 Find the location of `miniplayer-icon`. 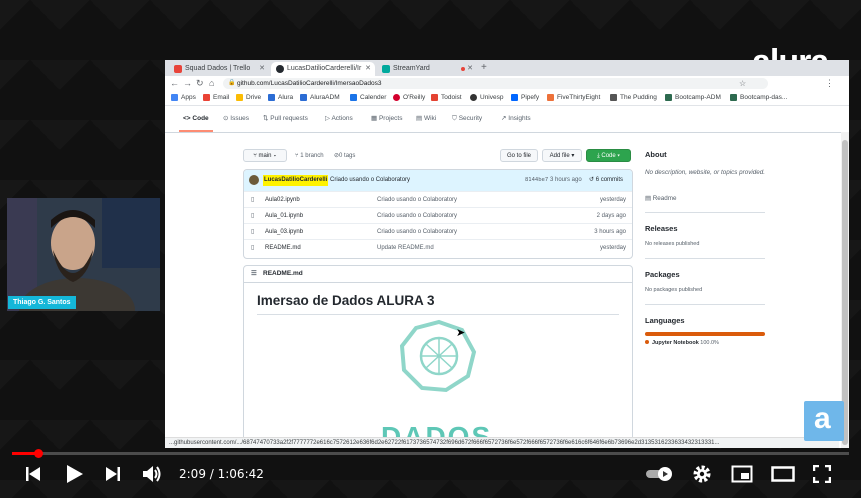

miniplayer-icon is located at coordinates (742, 474).